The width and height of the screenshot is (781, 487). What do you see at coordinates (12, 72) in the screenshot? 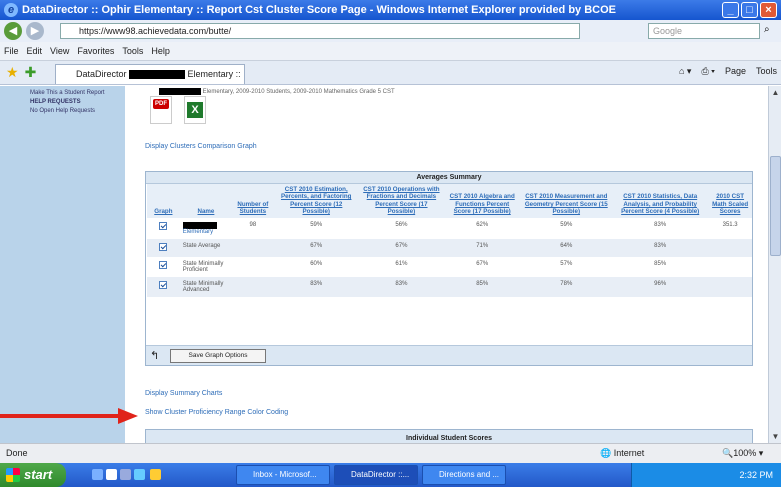
I see `favorites-star-icon: ★` at bounding box center [12, 72].